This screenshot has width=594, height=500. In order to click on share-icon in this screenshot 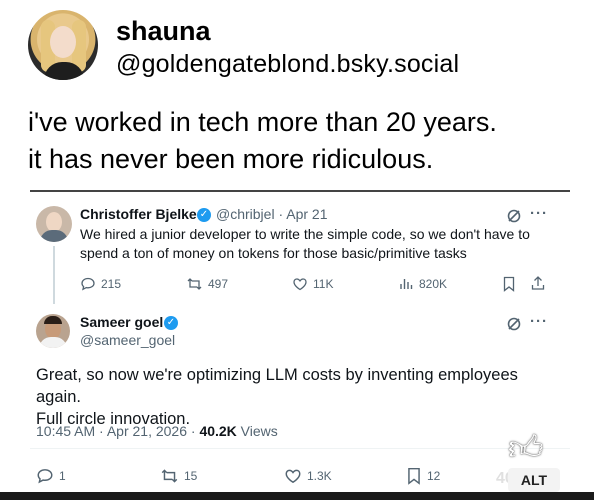, I will do `click(538, 283)`.